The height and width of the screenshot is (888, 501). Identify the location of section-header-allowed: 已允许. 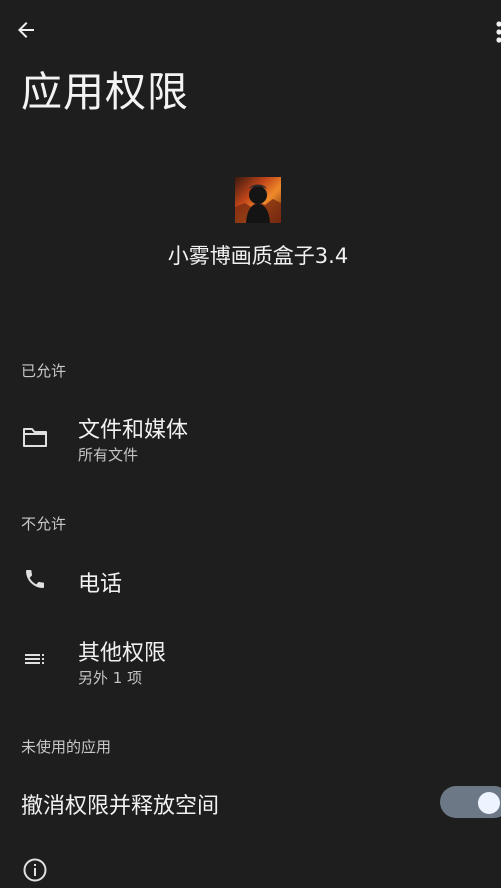
(44, 371).